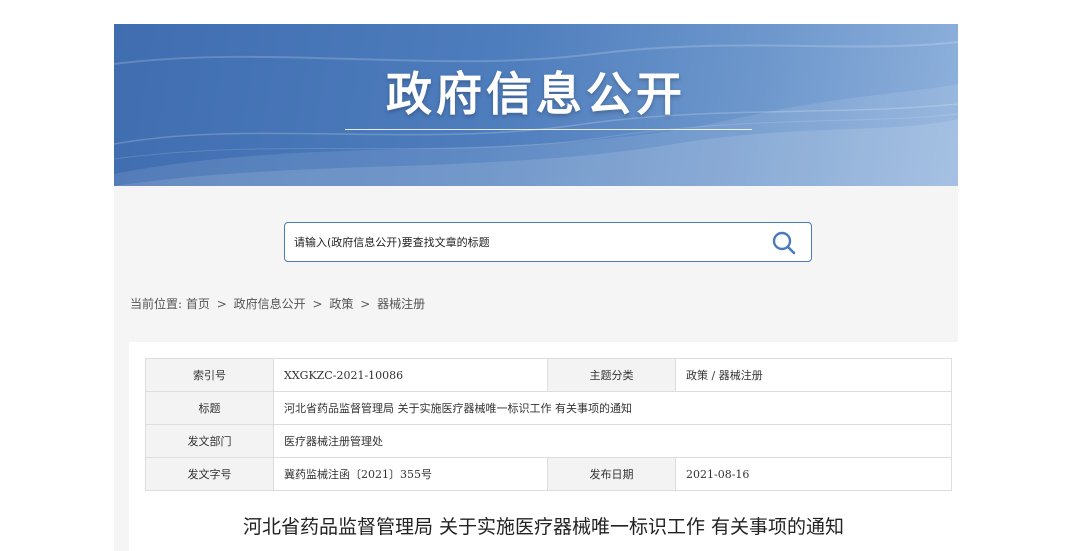 The height and width of the screenshot is (551, 1080). I want to click on breadcrumb-item-gov-info: 政府信息公开, so click(270, 304).